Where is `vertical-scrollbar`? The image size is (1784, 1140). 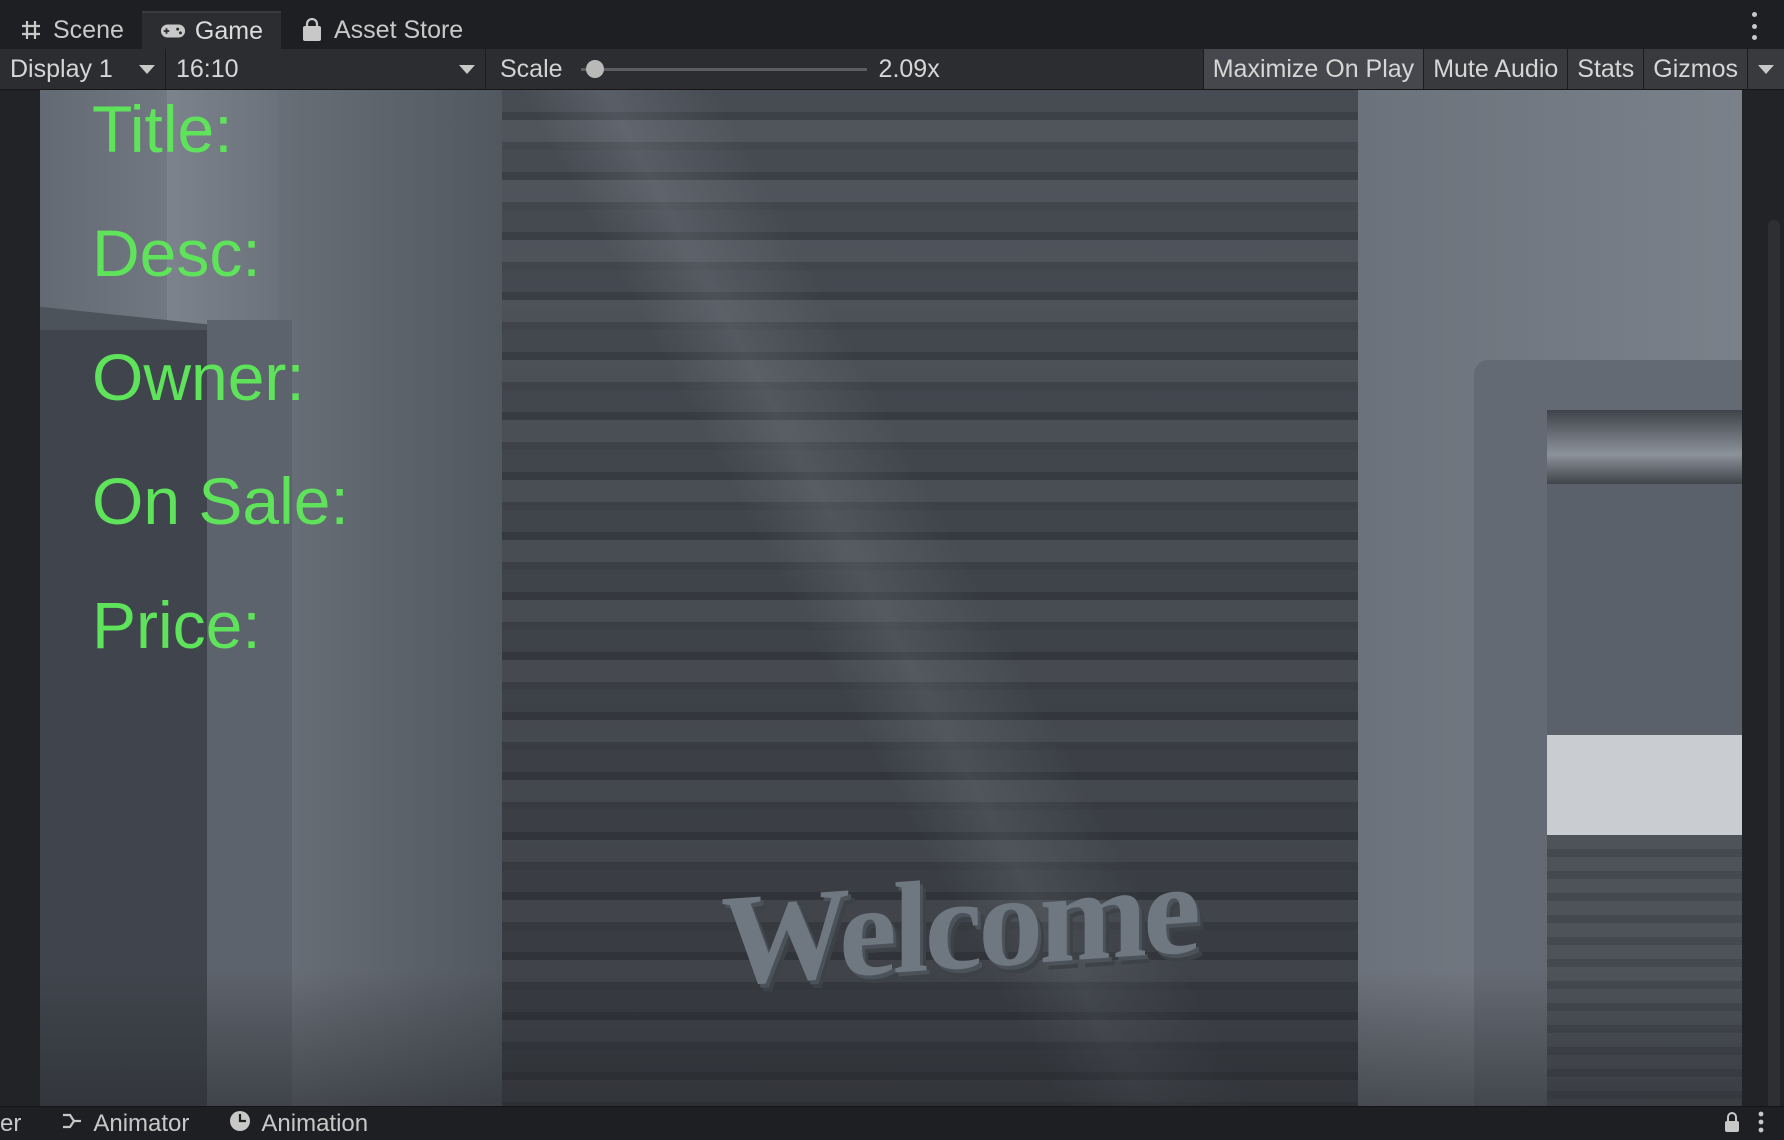 vertical-scrollbar is located at coordinates (1774, 680).